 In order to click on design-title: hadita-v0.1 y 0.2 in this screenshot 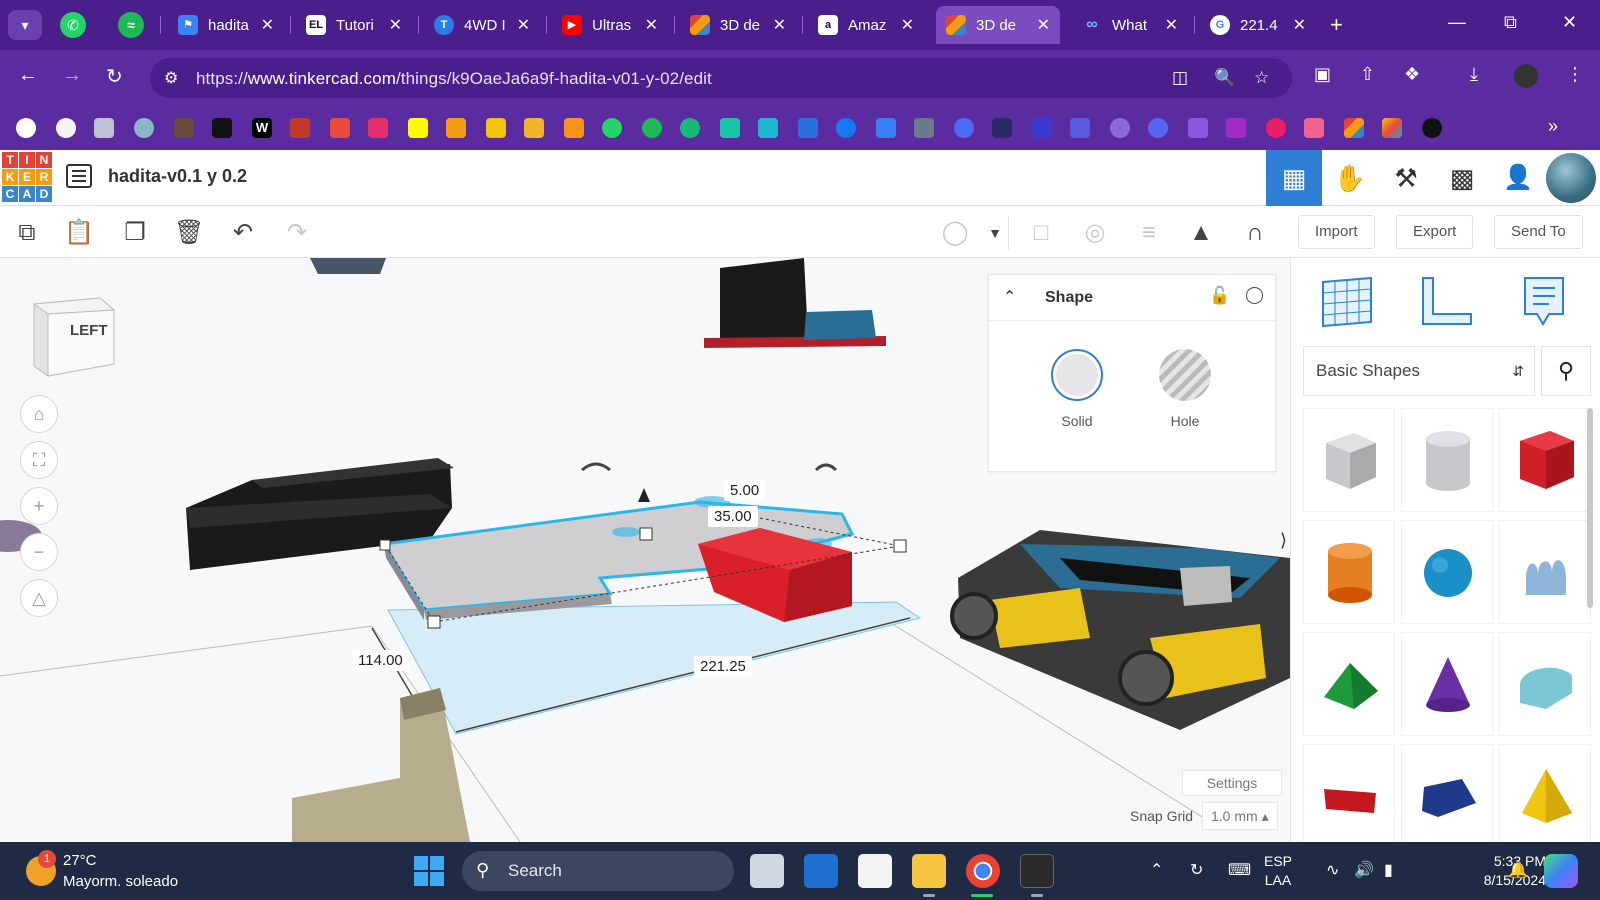, I will do `click(177, 176)`.